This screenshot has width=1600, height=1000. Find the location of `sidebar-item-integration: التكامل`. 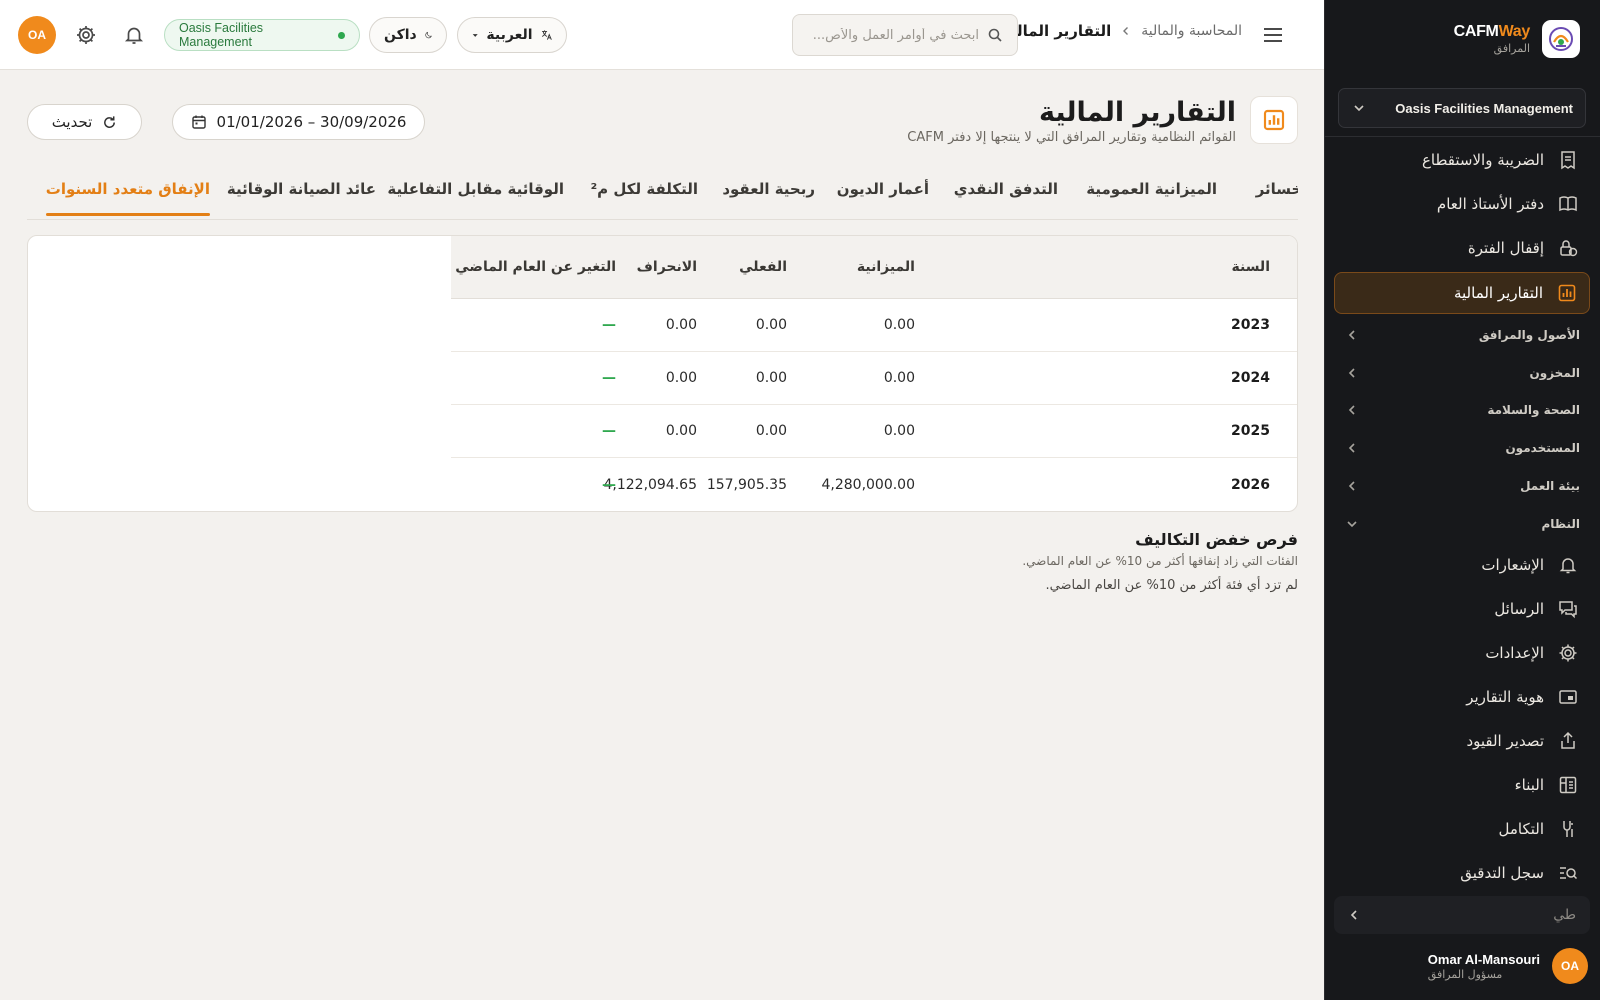

sidebar-item-integration: التكامل is located at coordinates (1462, 829).